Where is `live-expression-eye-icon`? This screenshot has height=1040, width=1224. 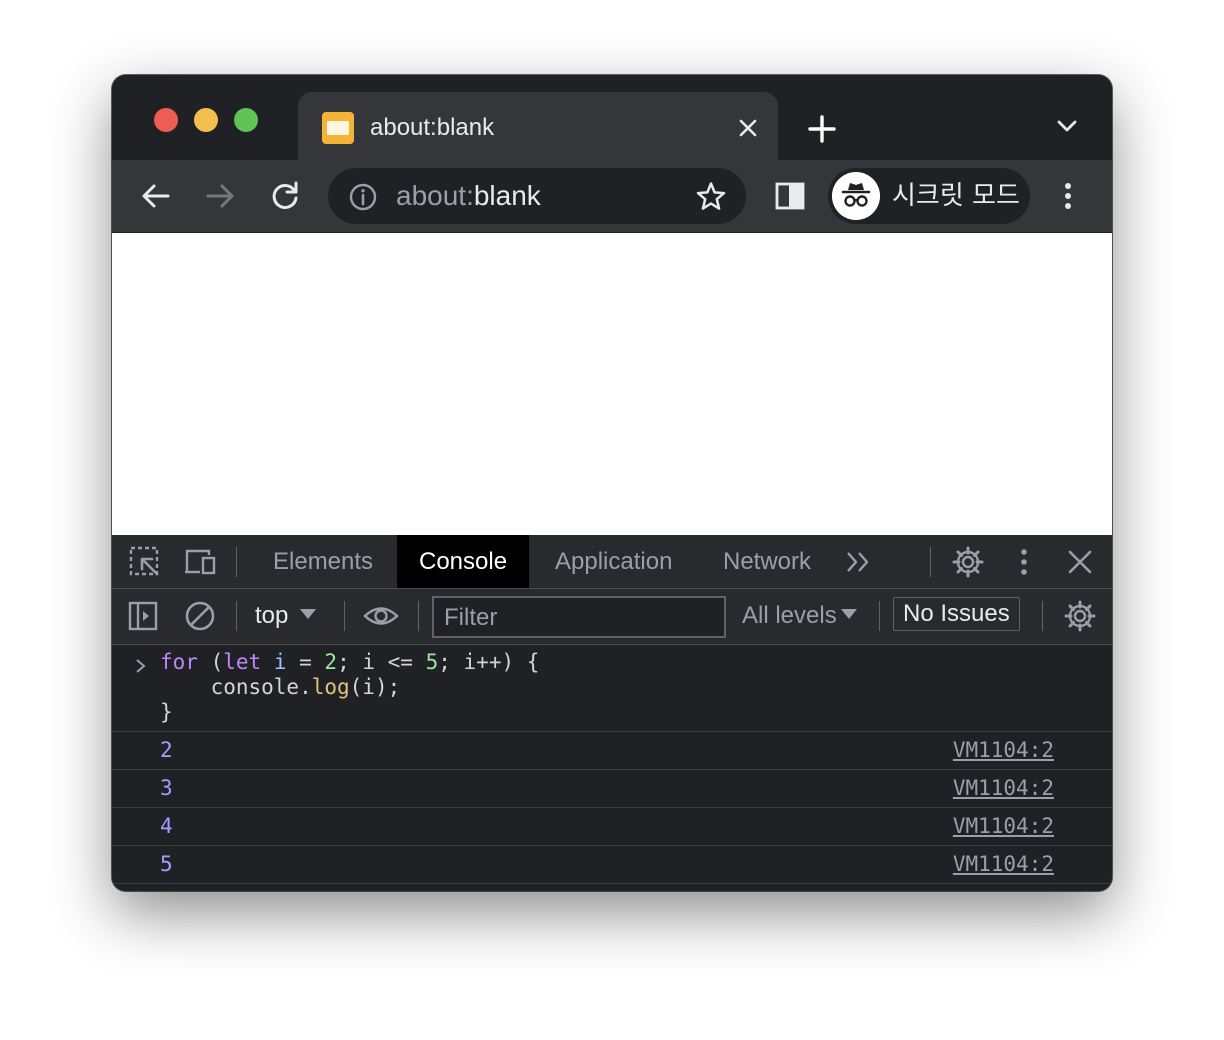
live-expression-eye-icon is located at coordinates (381, 616).